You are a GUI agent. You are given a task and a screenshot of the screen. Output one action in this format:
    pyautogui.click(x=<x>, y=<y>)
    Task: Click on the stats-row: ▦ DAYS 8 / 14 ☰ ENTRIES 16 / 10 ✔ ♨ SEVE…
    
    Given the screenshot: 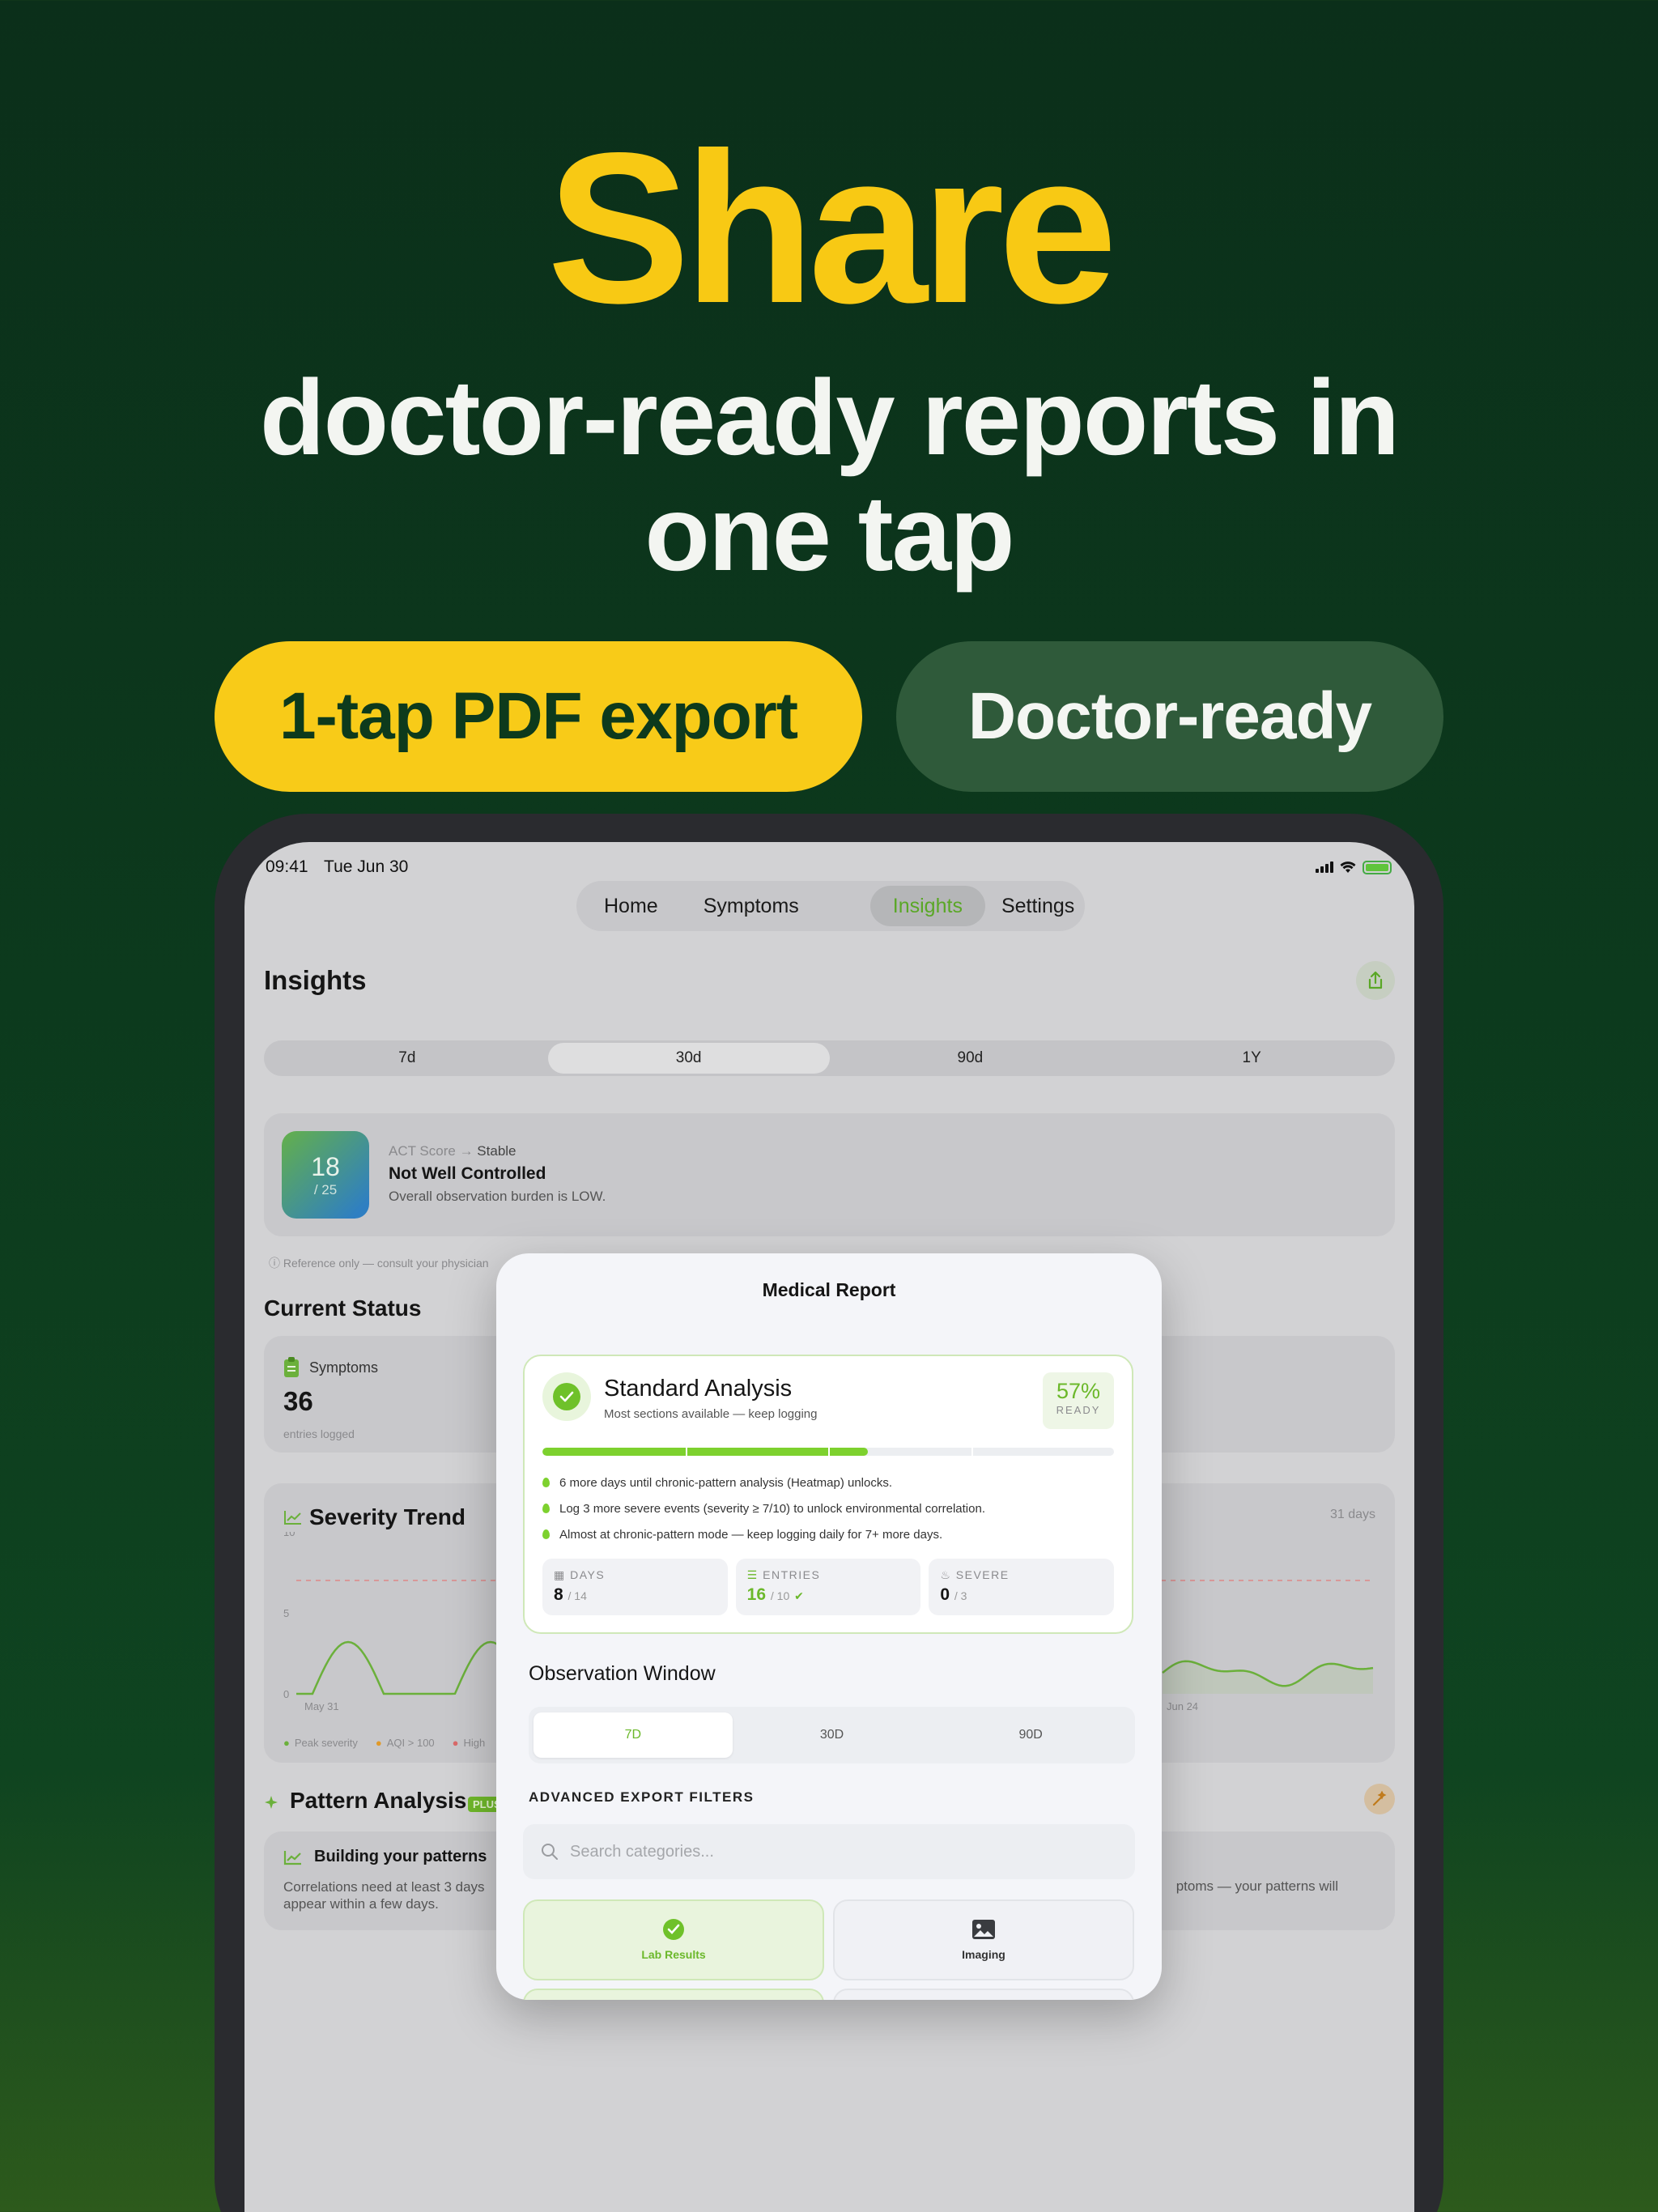 What is the action you would take?
    pyautogui.click(x=828, y=1587)
    